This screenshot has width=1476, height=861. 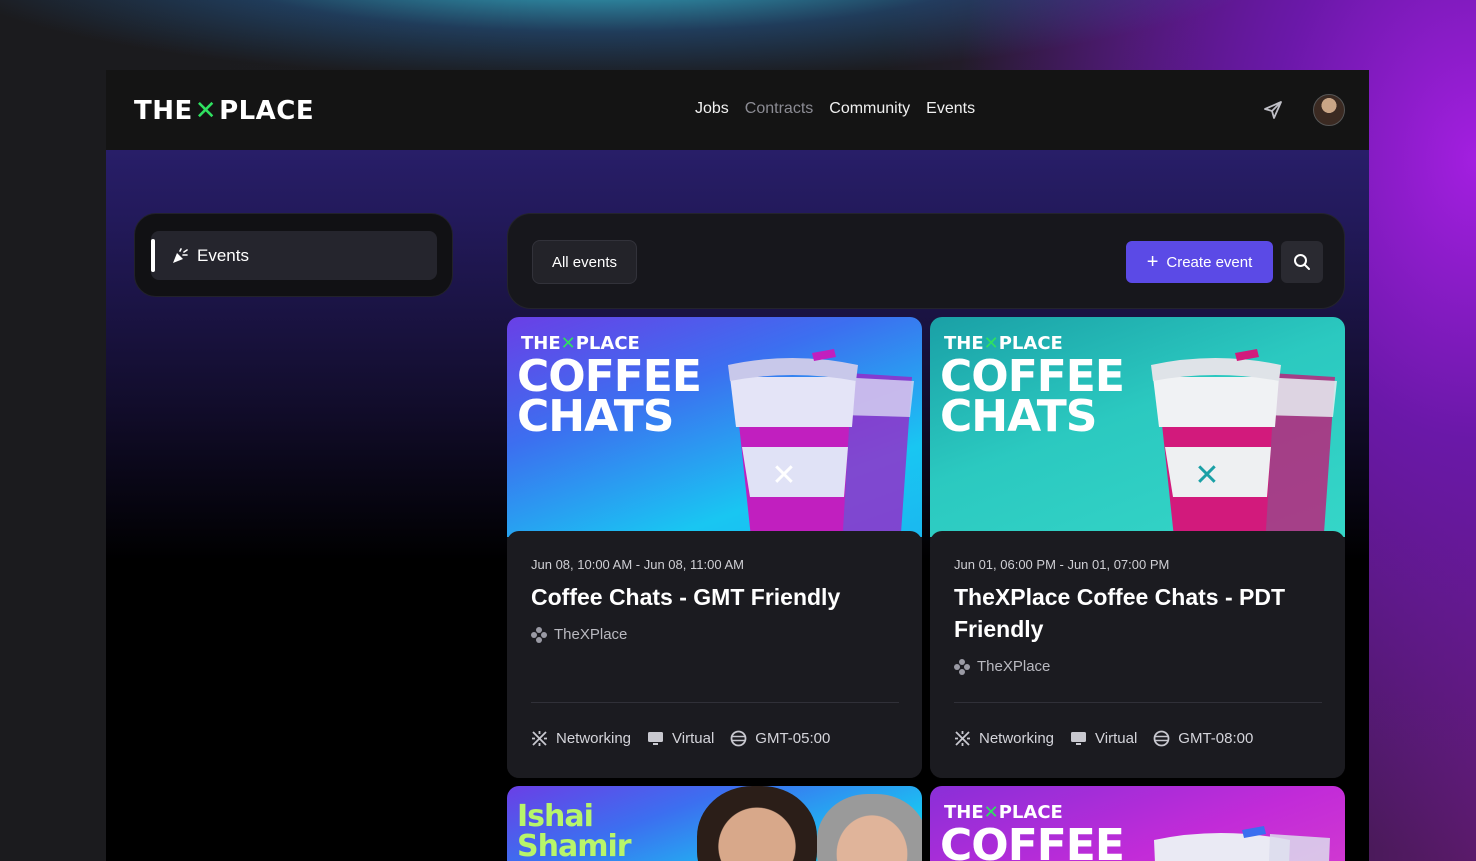 I want to click on banner-headline-line-2: Shamir, so click(x=574, y=845).